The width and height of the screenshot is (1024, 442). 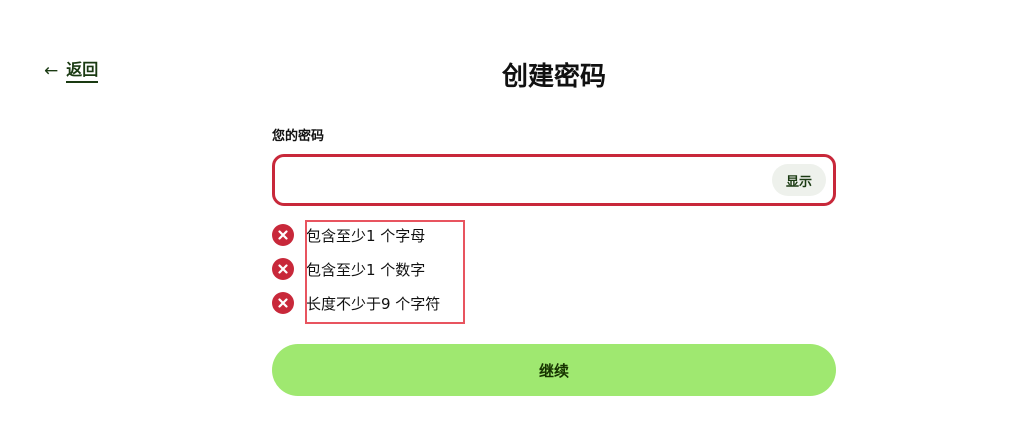 What do you see at coordinates (554, 370) in the screenshot?
I see `continue-button: 继续` at bounding box center [554, 370].